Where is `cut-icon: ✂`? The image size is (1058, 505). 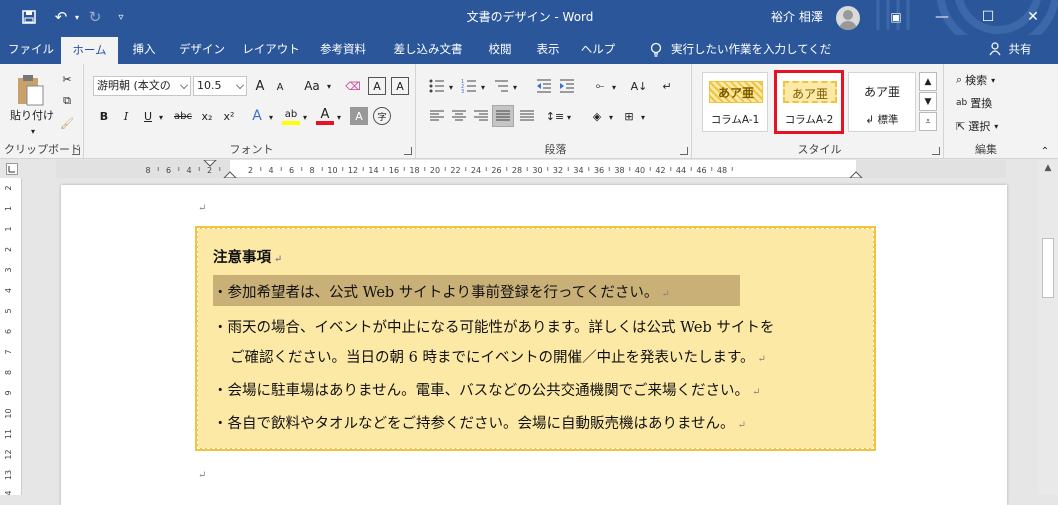
cut-icon: ✂ is located at coordinates (67, 79).